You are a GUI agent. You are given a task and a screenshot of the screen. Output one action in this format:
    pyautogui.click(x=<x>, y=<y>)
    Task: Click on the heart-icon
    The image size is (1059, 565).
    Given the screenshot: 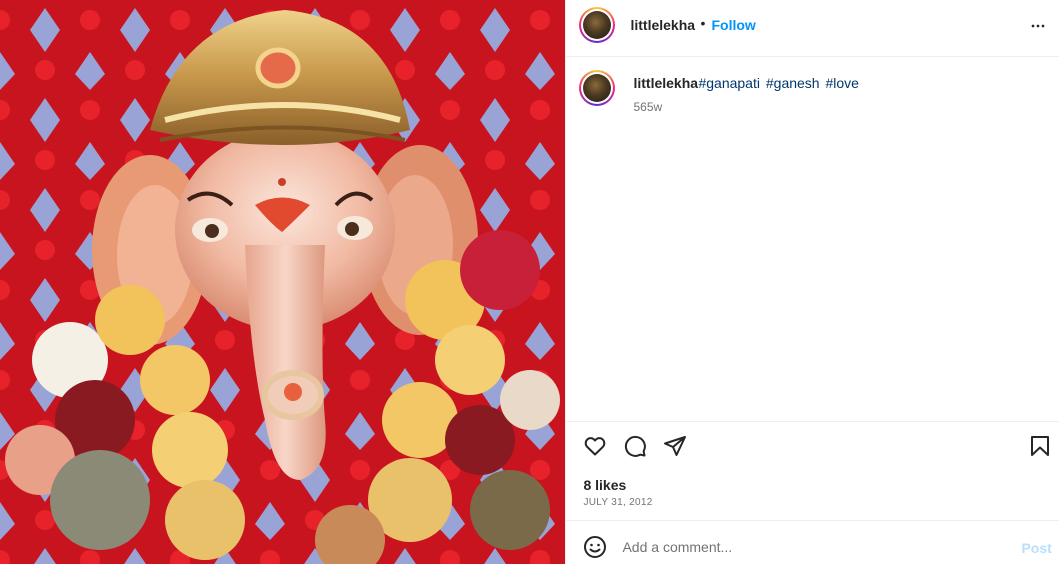 What is the action you would take?
    pyautogui.click(x=595, y=446)
    